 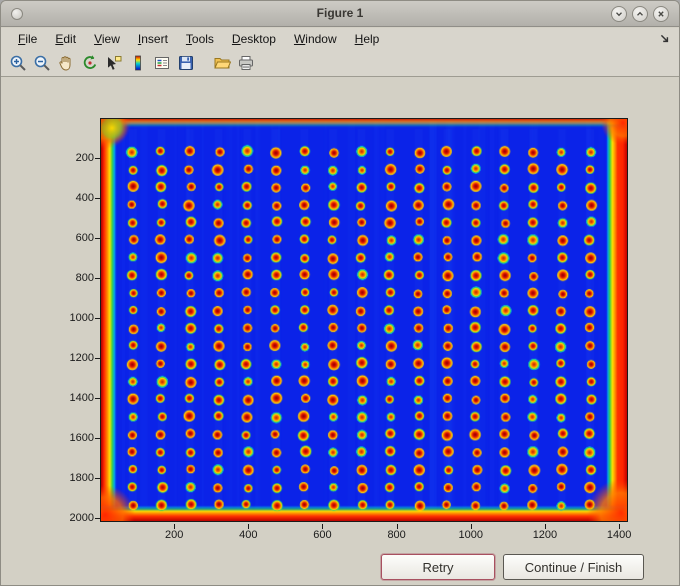 I want to click on menu-item-insert: Insert, so click(x=153, y=39).